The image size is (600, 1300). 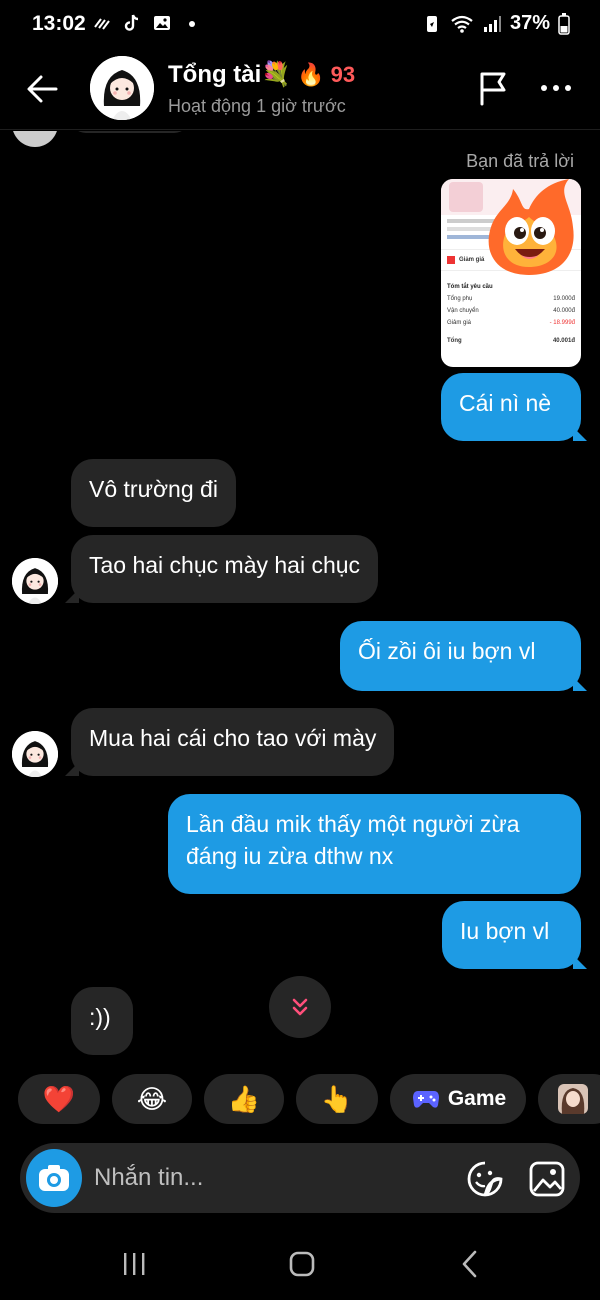 What do you see at coordinates (59, 1099) in the screenshot?
I see `reaction-heart-button: ❤️` at bounding box center [59, 1099].